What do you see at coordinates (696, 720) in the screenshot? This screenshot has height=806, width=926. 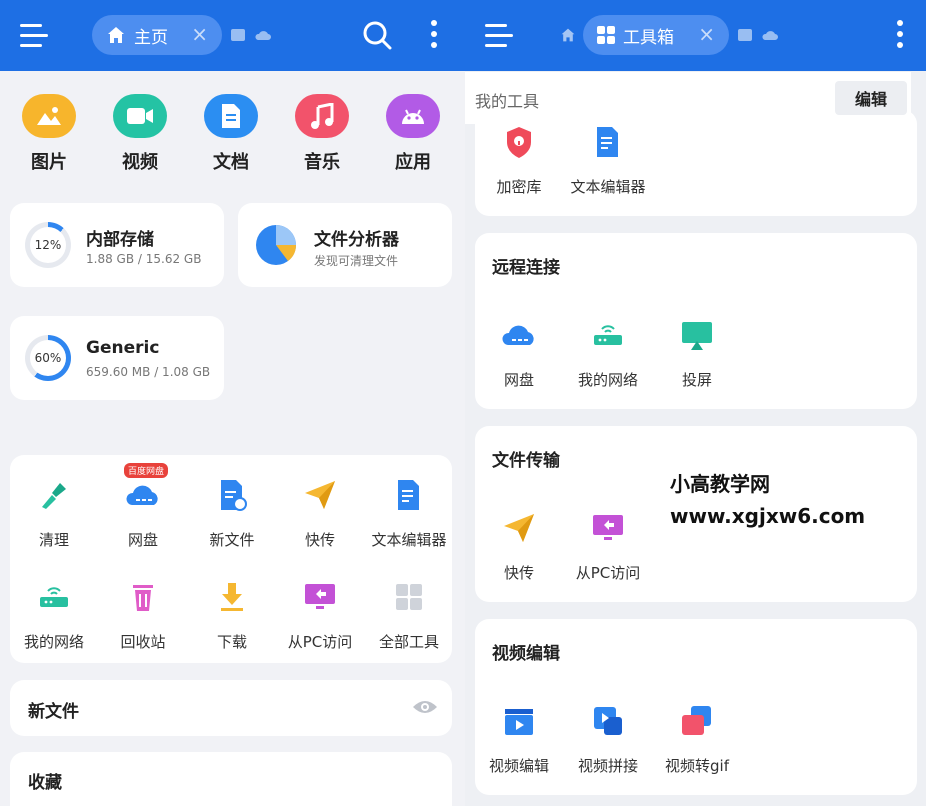 I see `gif-icon` at bounding box center [696, 720].